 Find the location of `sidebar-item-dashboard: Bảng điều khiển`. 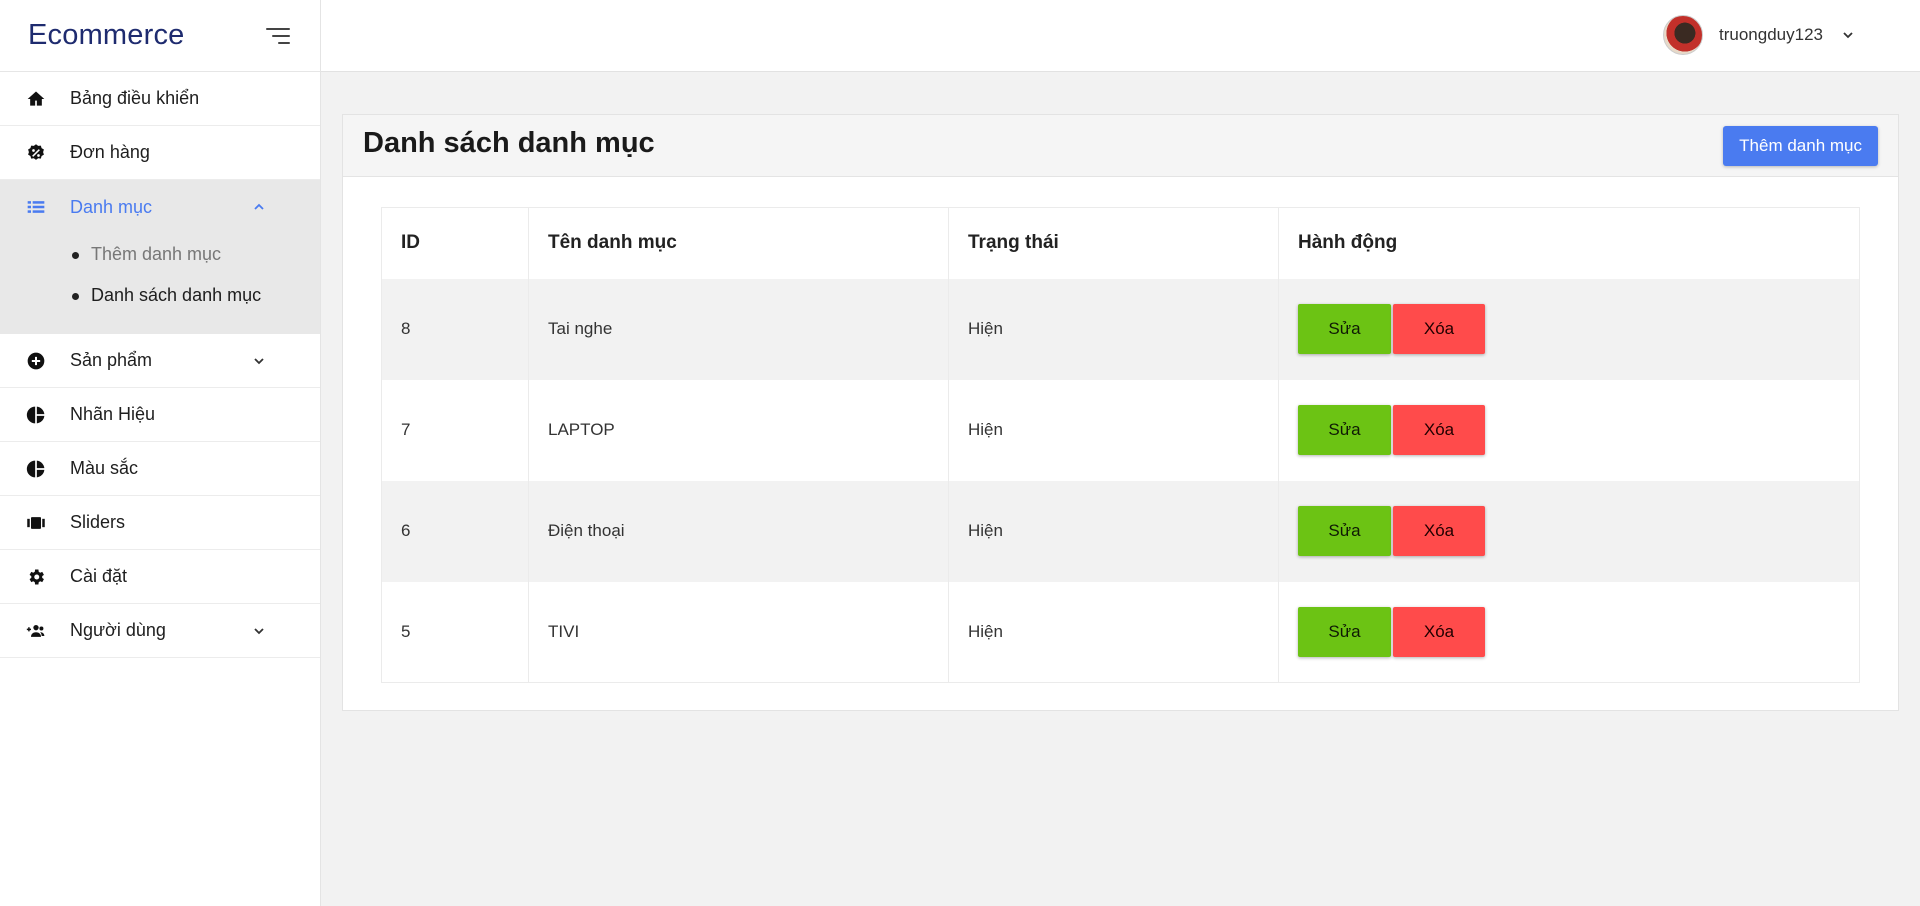

sidebar-item-dashboard: Bảng điều khiển is located at coordinates (160, 99).